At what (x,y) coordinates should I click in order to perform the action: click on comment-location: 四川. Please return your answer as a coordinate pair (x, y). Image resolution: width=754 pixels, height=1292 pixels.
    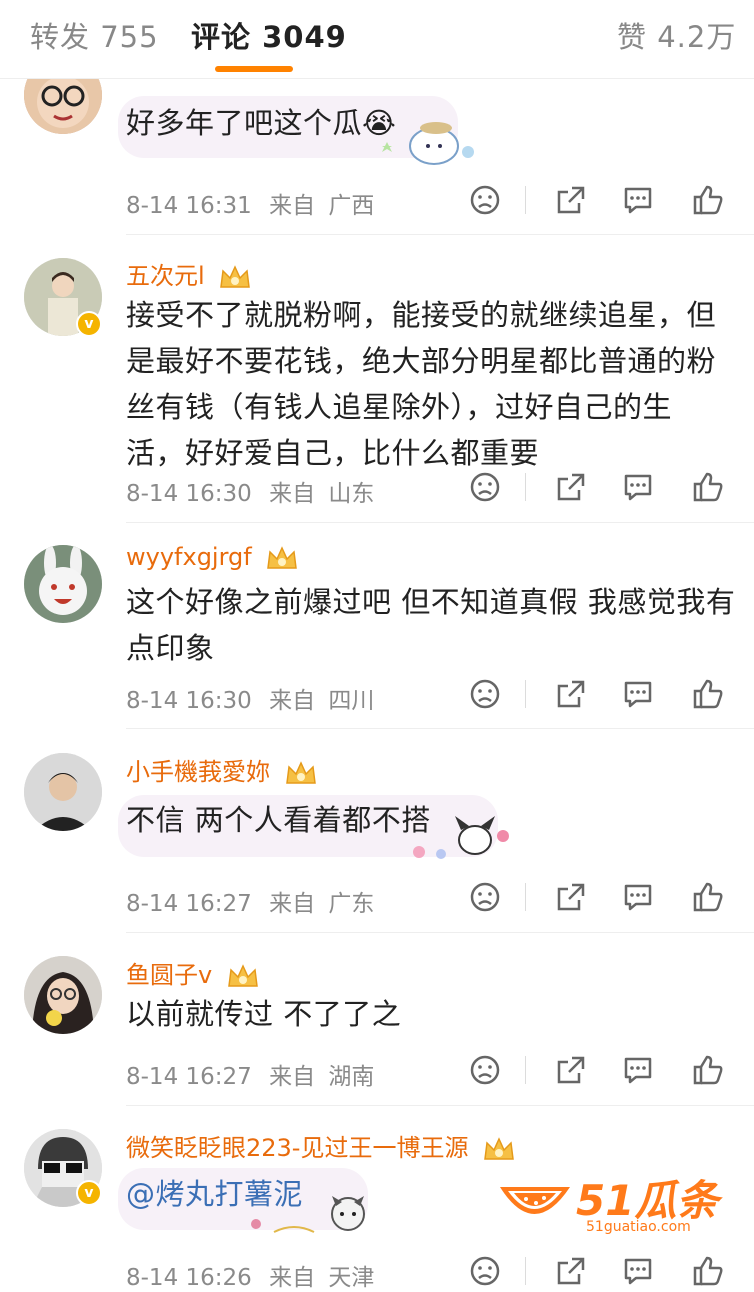
    Looking at the image, I should click on (351, 701).